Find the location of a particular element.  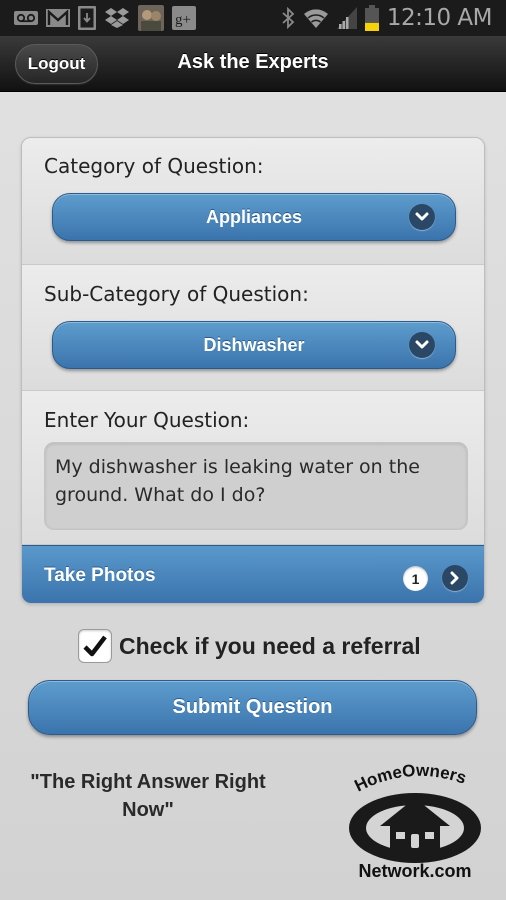

battery-icon is located at coordinates (371, 18).